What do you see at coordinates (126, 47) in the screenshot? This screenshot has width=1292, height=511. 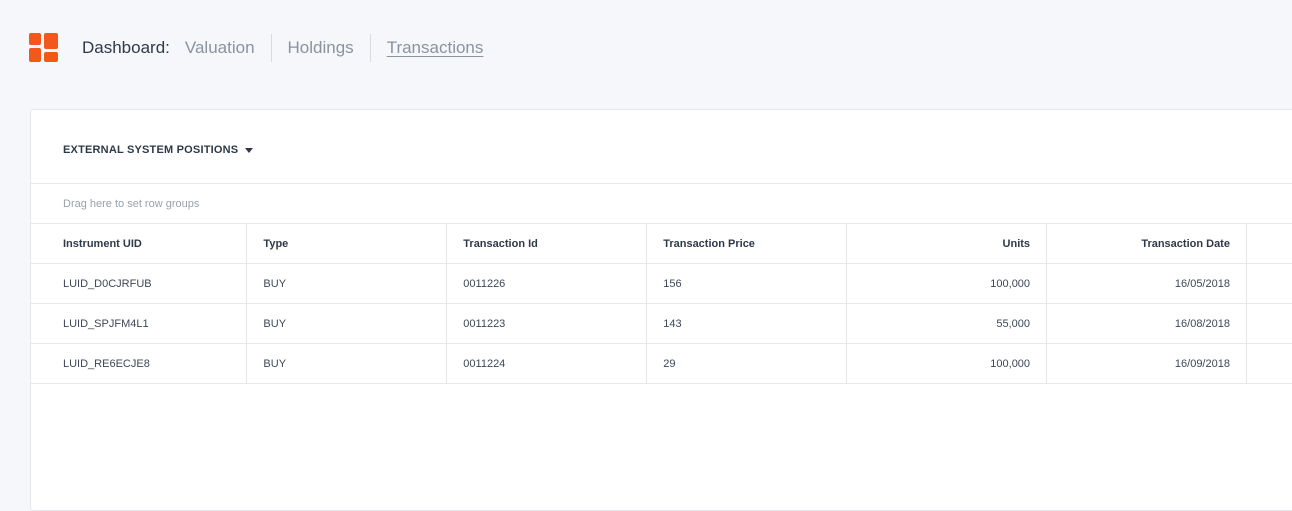 I see `nav-title: Dashboard:` at bounding box center [126, 47].